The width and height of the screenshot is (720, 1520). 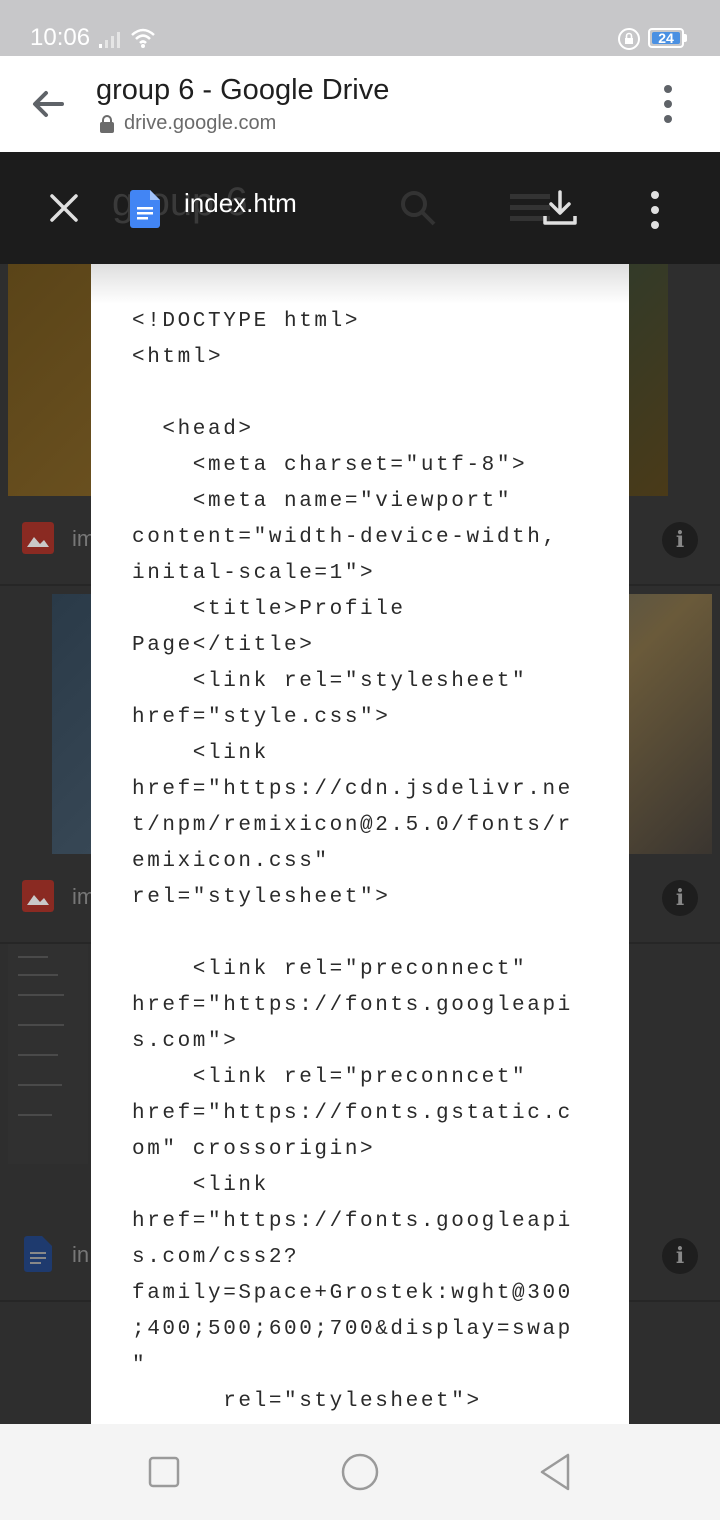 I want to click on search-icon, so click(x=418, y=208).